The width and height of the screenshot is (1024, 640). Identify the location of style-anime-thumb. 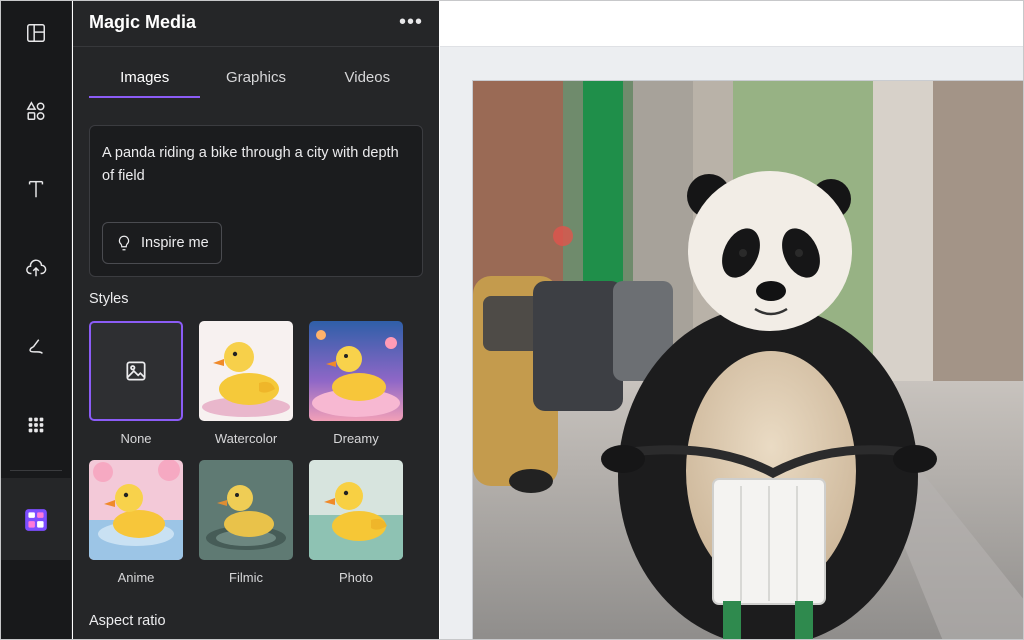
(136, 510).